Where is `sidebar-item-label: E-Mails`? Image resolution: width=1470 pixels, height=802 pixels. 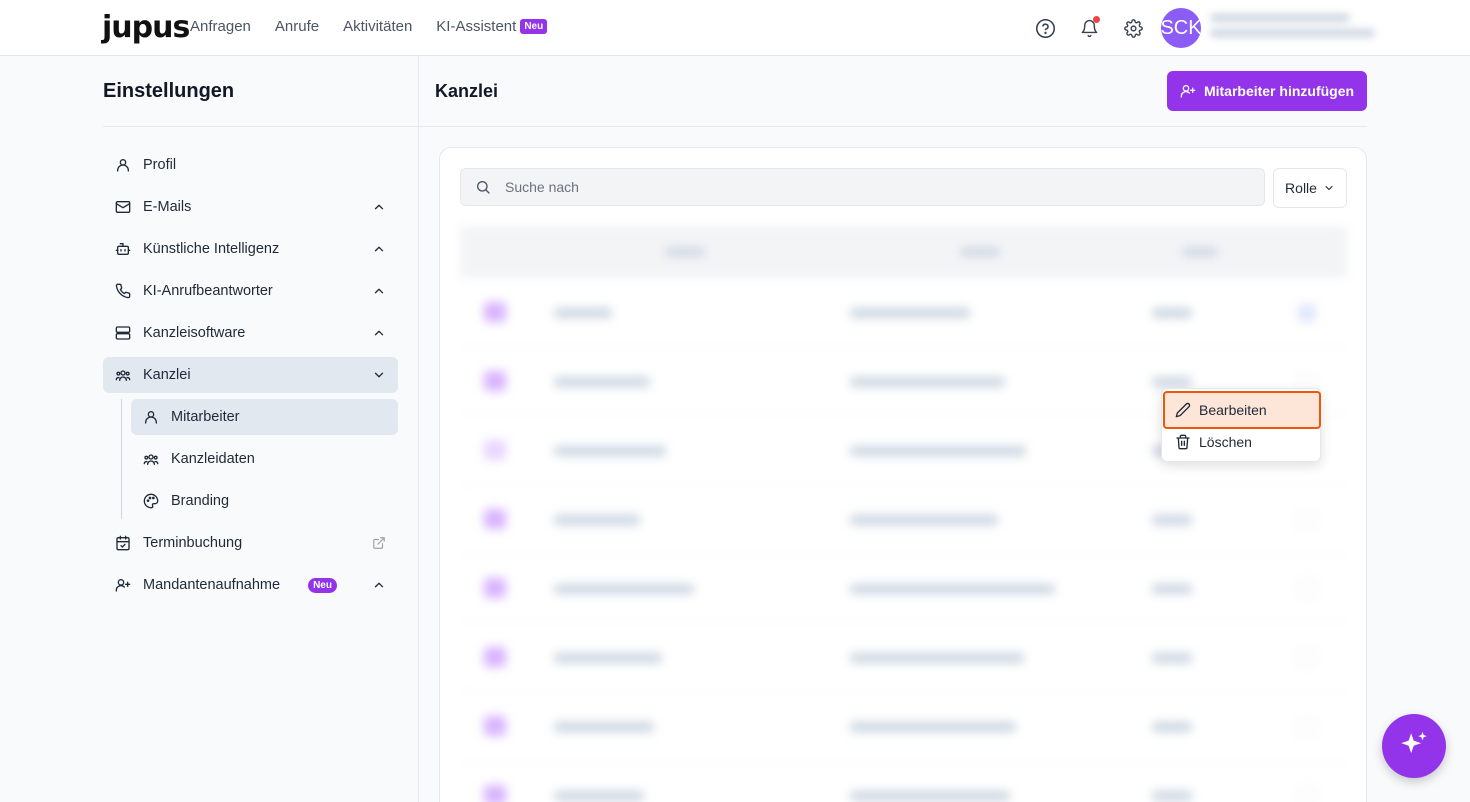 sidebar-item-label: E-Mails is located at coordinates (167, 207).